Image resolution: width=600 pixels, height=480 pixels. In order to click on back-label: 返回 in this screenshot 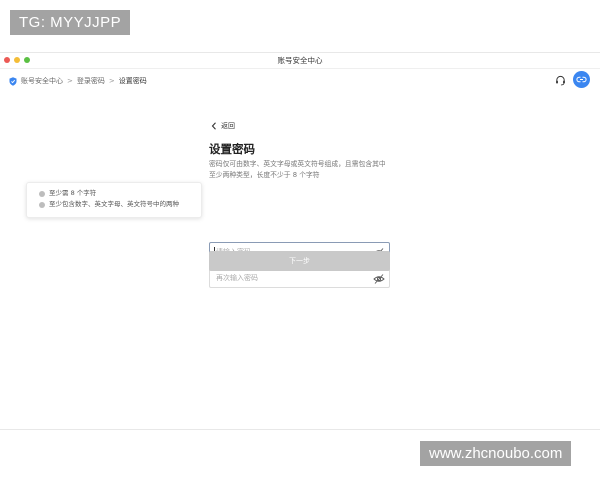, I will do `click(228, 126)`.